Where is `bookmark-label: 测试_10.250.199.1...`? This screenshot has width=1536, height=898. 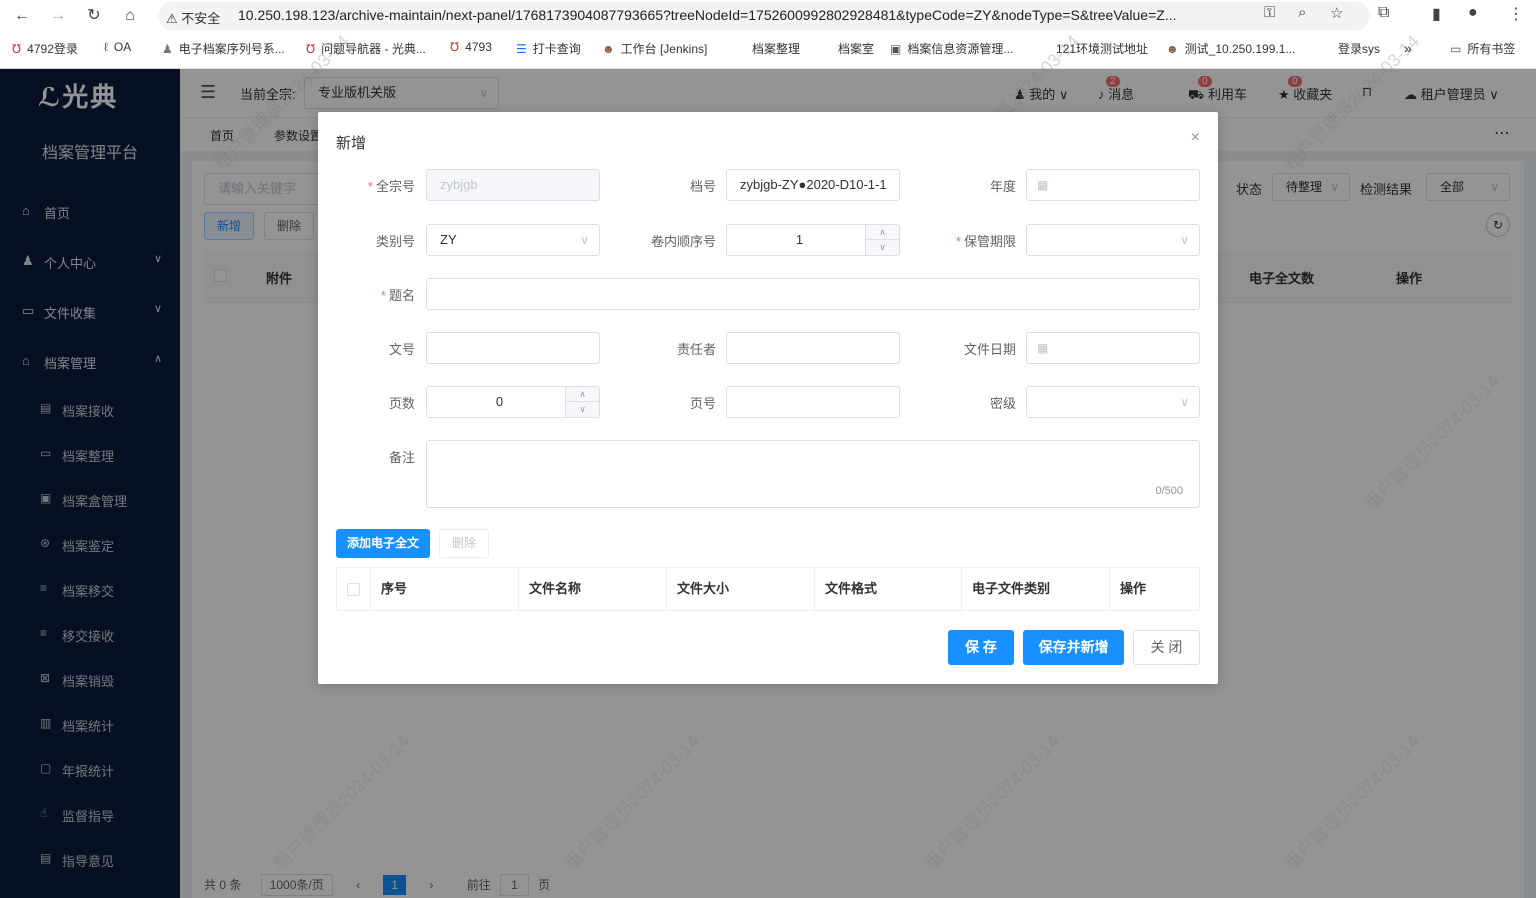 bookmark-label: 测试_10.250.199.1... is located at coordinates (1240, 49).